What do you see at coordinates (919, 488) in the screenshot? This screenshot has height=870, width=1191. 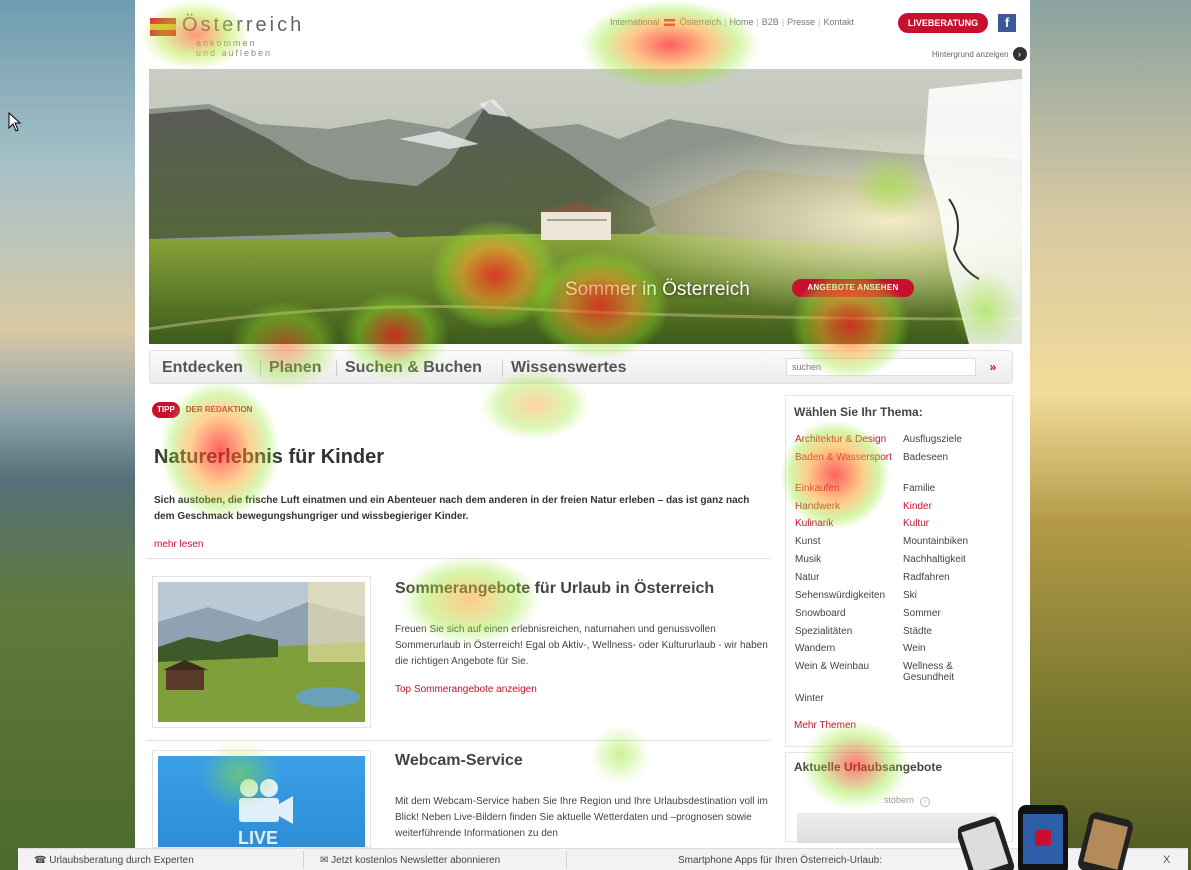 I see `theme-item: Familie` at bounding box center [919, 488].